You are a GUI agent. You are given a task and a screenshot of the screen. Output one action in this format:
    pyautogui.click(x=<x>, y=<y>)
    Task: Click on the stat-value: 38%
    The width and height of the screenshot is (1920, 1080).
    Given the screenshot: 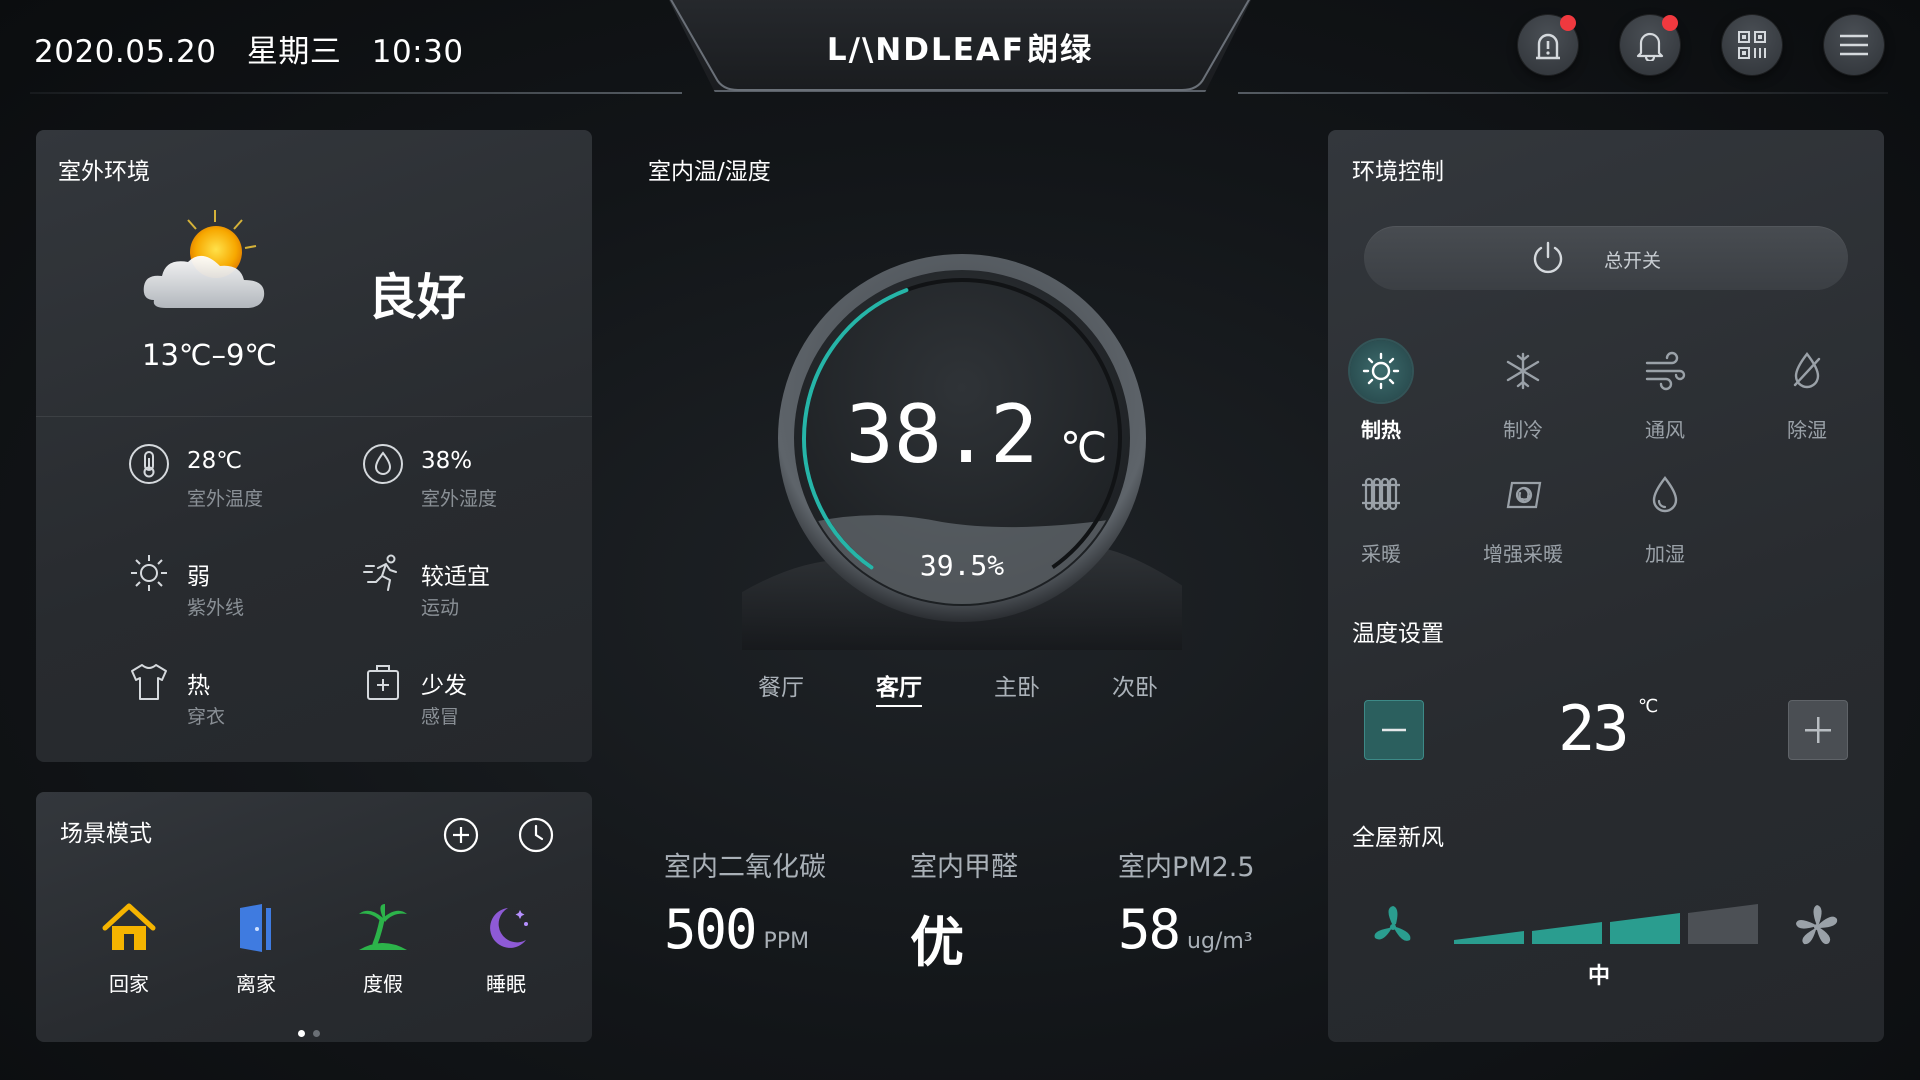 What is the action you would take?
    pyautogui.click(x=447, y=461)
    